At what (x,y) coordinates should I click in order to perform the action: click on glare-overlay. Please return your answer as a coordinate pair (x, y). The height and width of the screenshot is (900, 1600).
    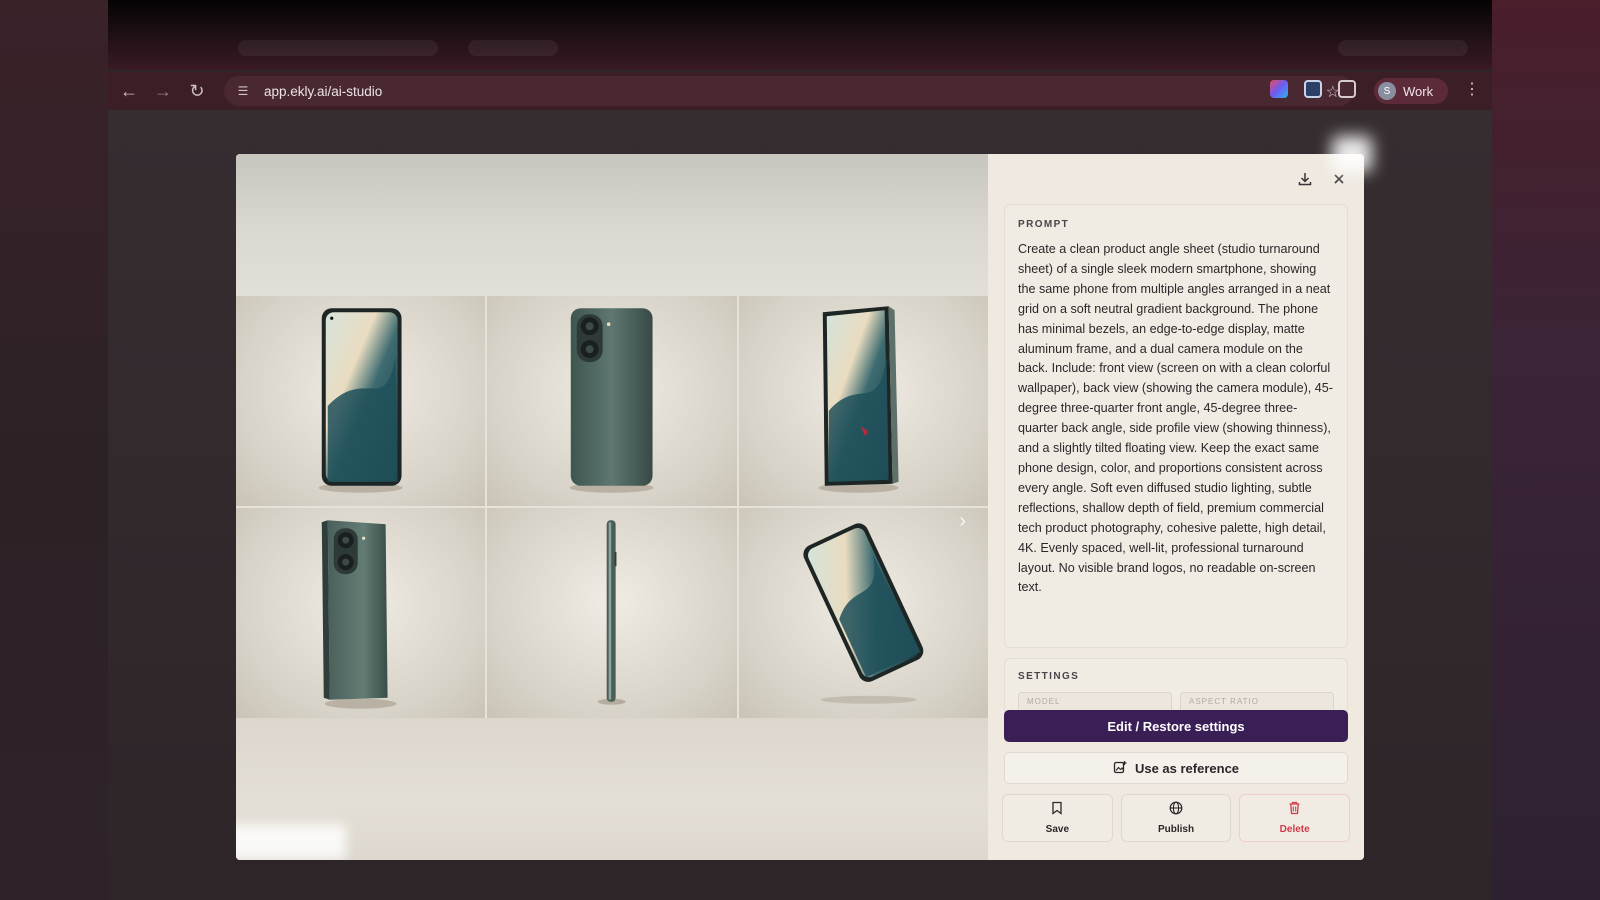
    Looking at the image, I should click on (1352, 154).